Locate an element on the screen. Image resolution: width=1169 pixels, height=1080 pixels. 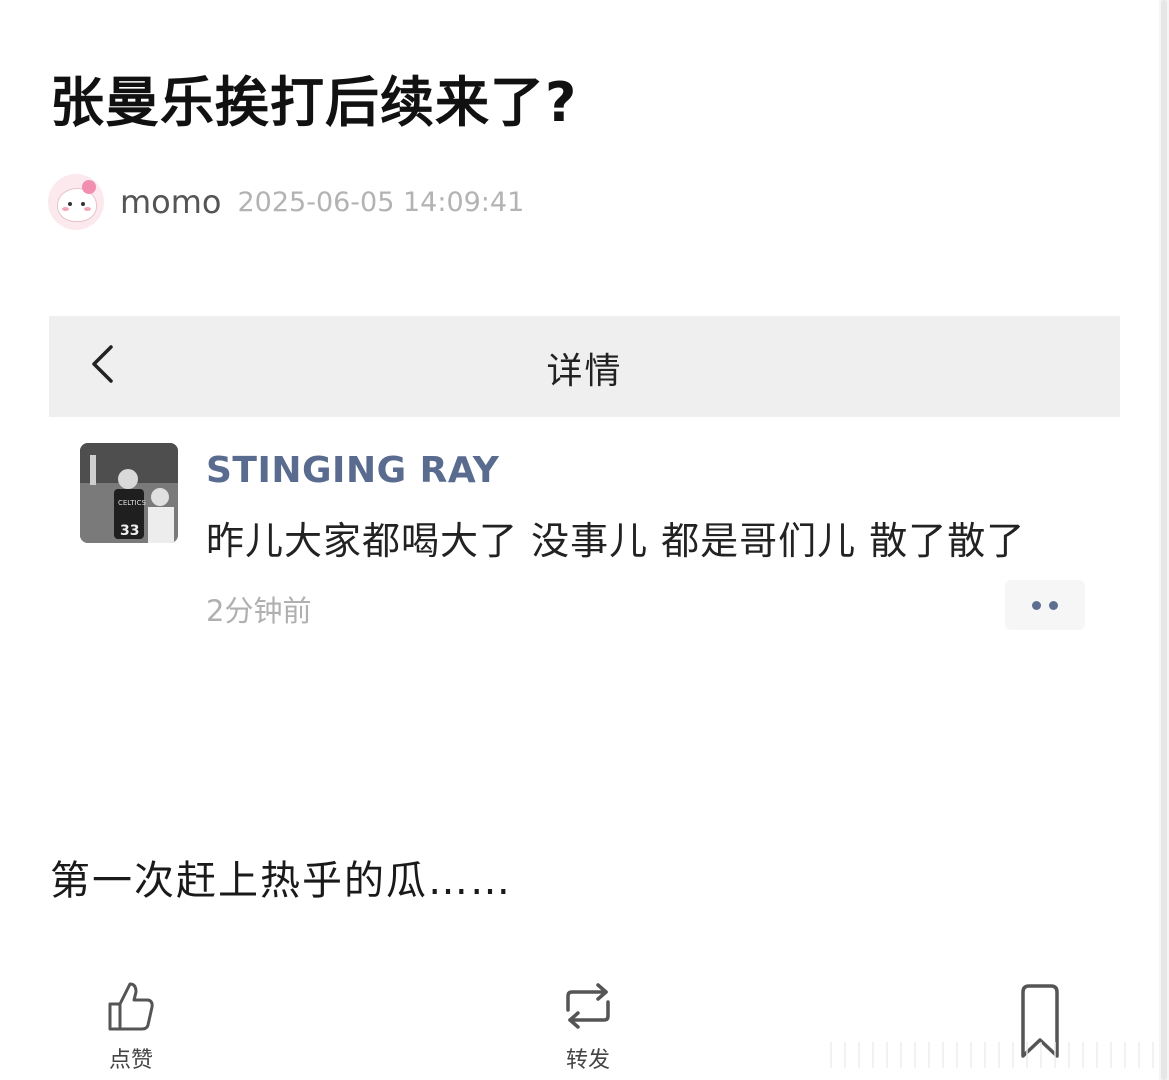
like-label: 点赞 is located at coordinates (130, 1060).